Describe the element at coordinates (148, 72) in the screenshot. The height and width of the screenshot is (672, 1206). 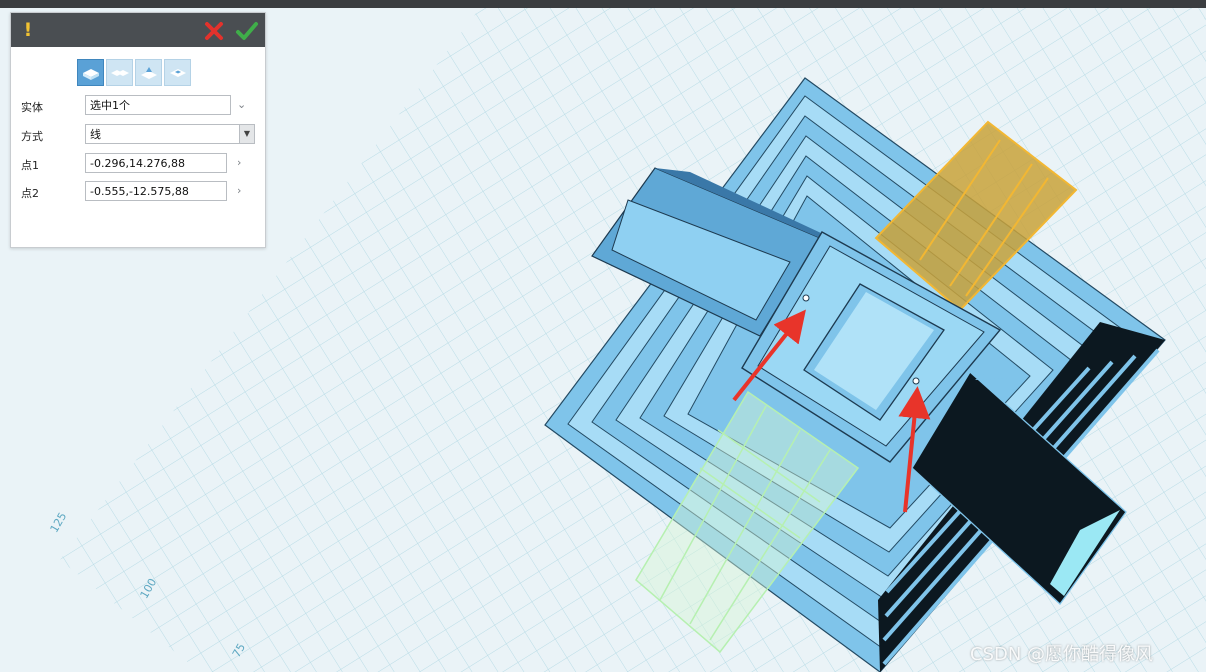
I see `subtract-up-icon` at that location.